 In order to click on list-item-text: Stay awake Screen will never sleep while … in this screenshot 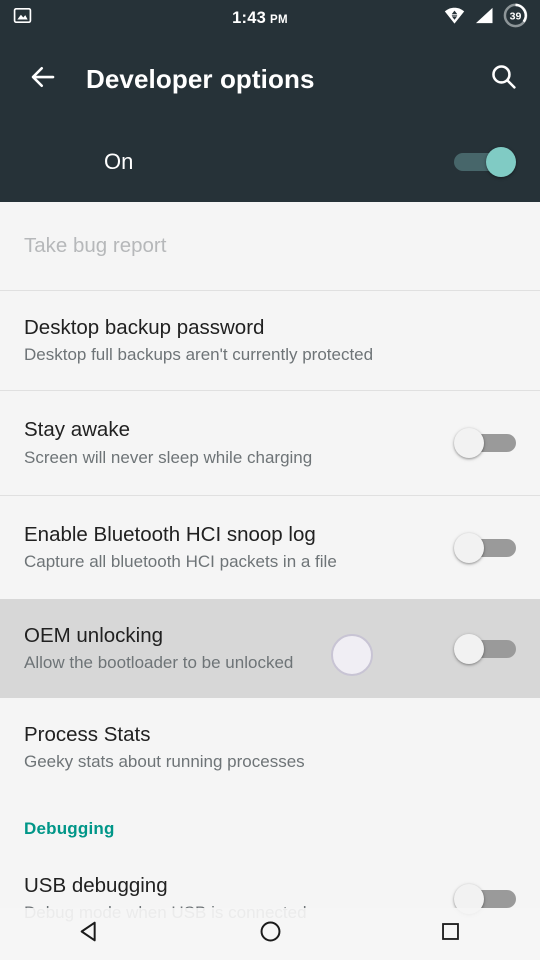, I will do `click(231, 443)`.